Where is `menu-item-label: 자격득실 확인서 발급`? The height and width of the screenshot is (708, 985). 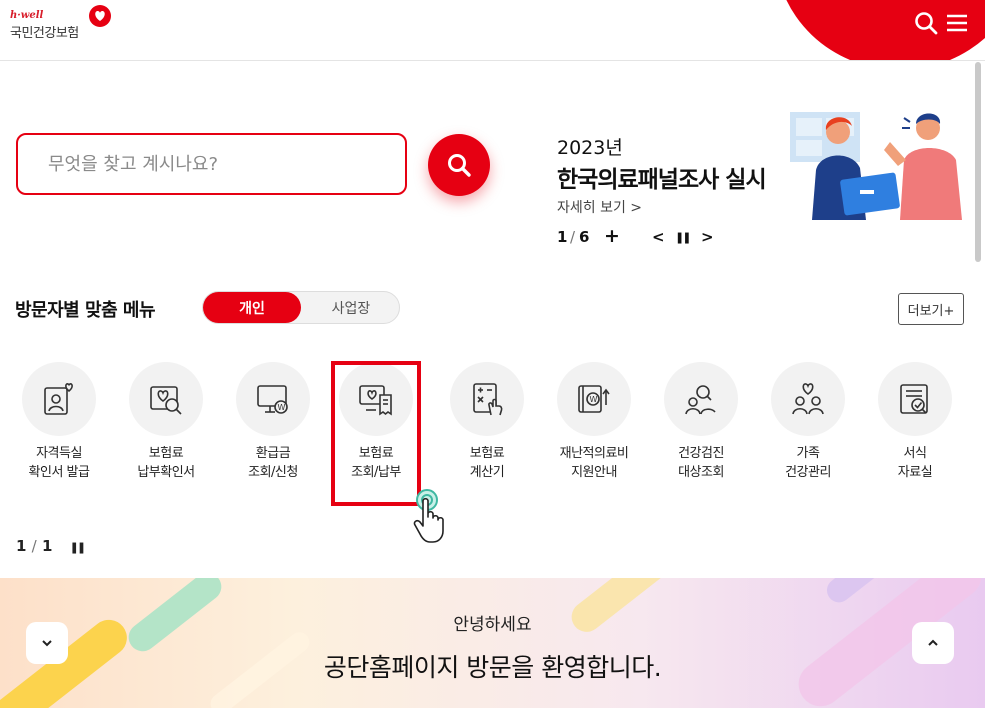 menu-item-label: 자격득실 확인서 발급 is located at coordinates (59, 463).